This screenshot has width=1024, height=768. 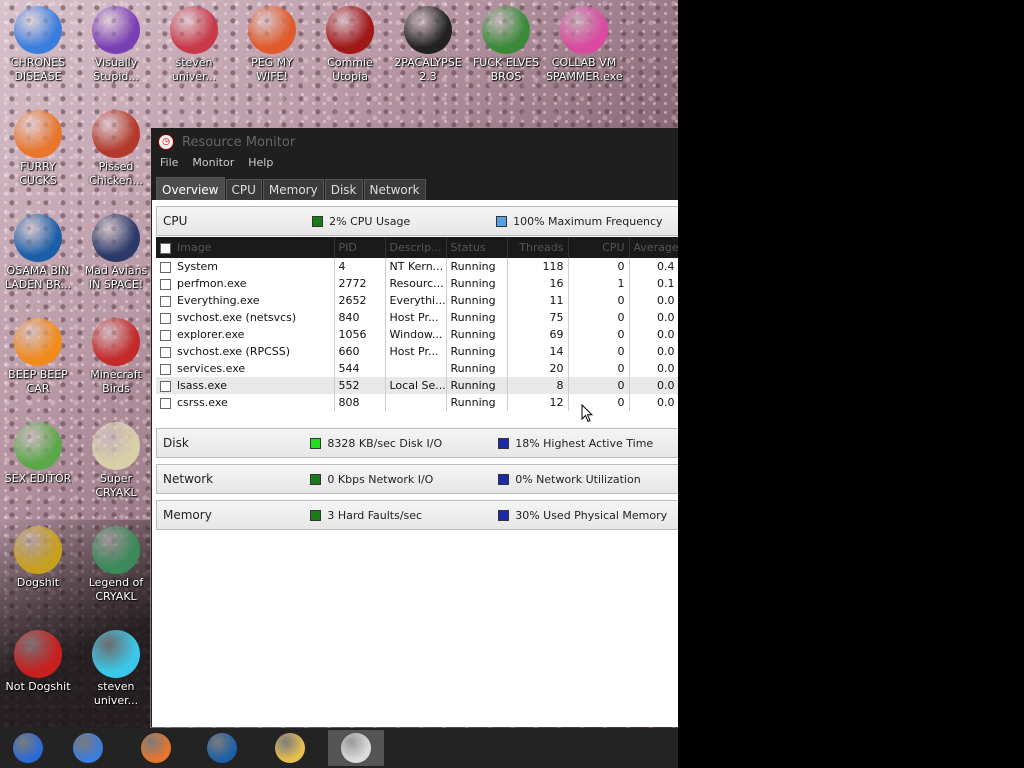 I want to click on desktop-shortcut: PEG MY WIFE!, so click(x=272, y=45).